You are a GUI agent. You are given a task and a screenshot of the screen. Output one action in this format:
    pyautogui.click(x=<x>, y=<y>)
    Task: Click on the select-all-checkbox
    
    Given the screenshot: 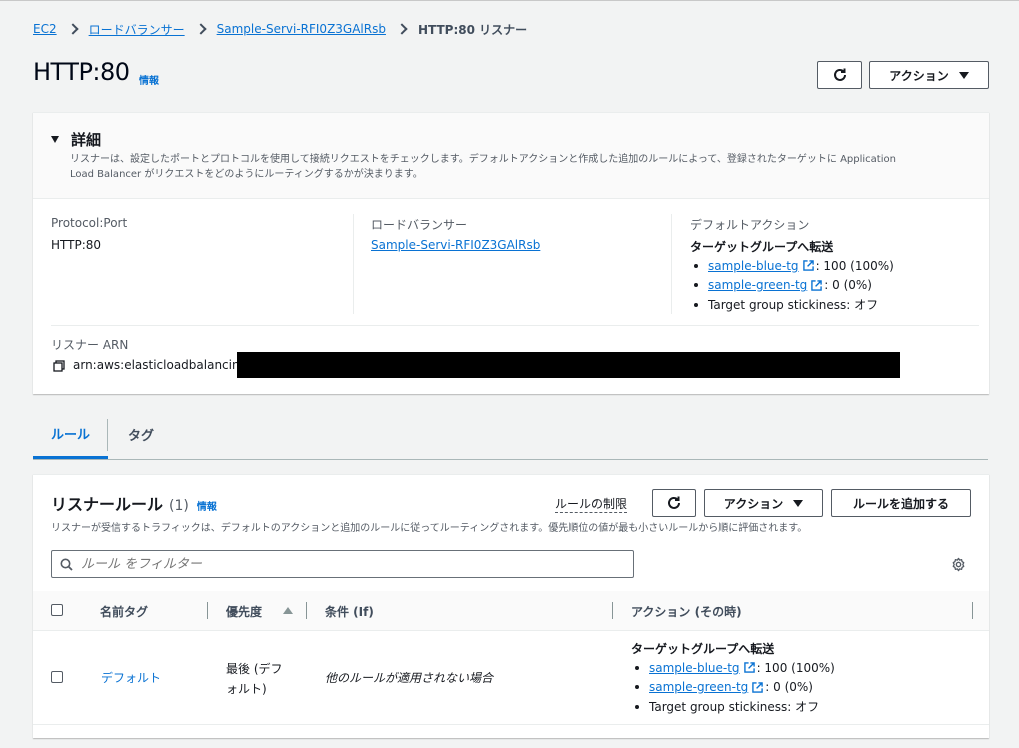 What is the action you would take?
    pyautogui.click(x=57, y=610)
    